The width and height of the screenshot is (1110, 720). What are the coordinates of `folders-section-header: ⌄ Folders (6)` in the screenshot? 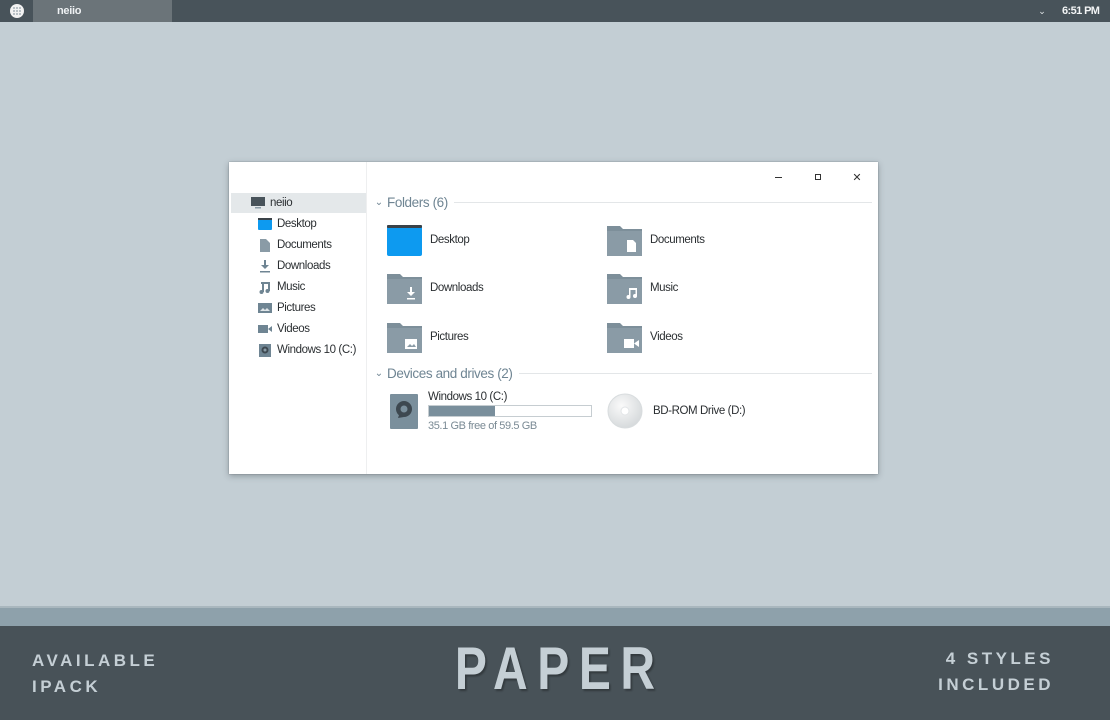 It's located at (622, 202).